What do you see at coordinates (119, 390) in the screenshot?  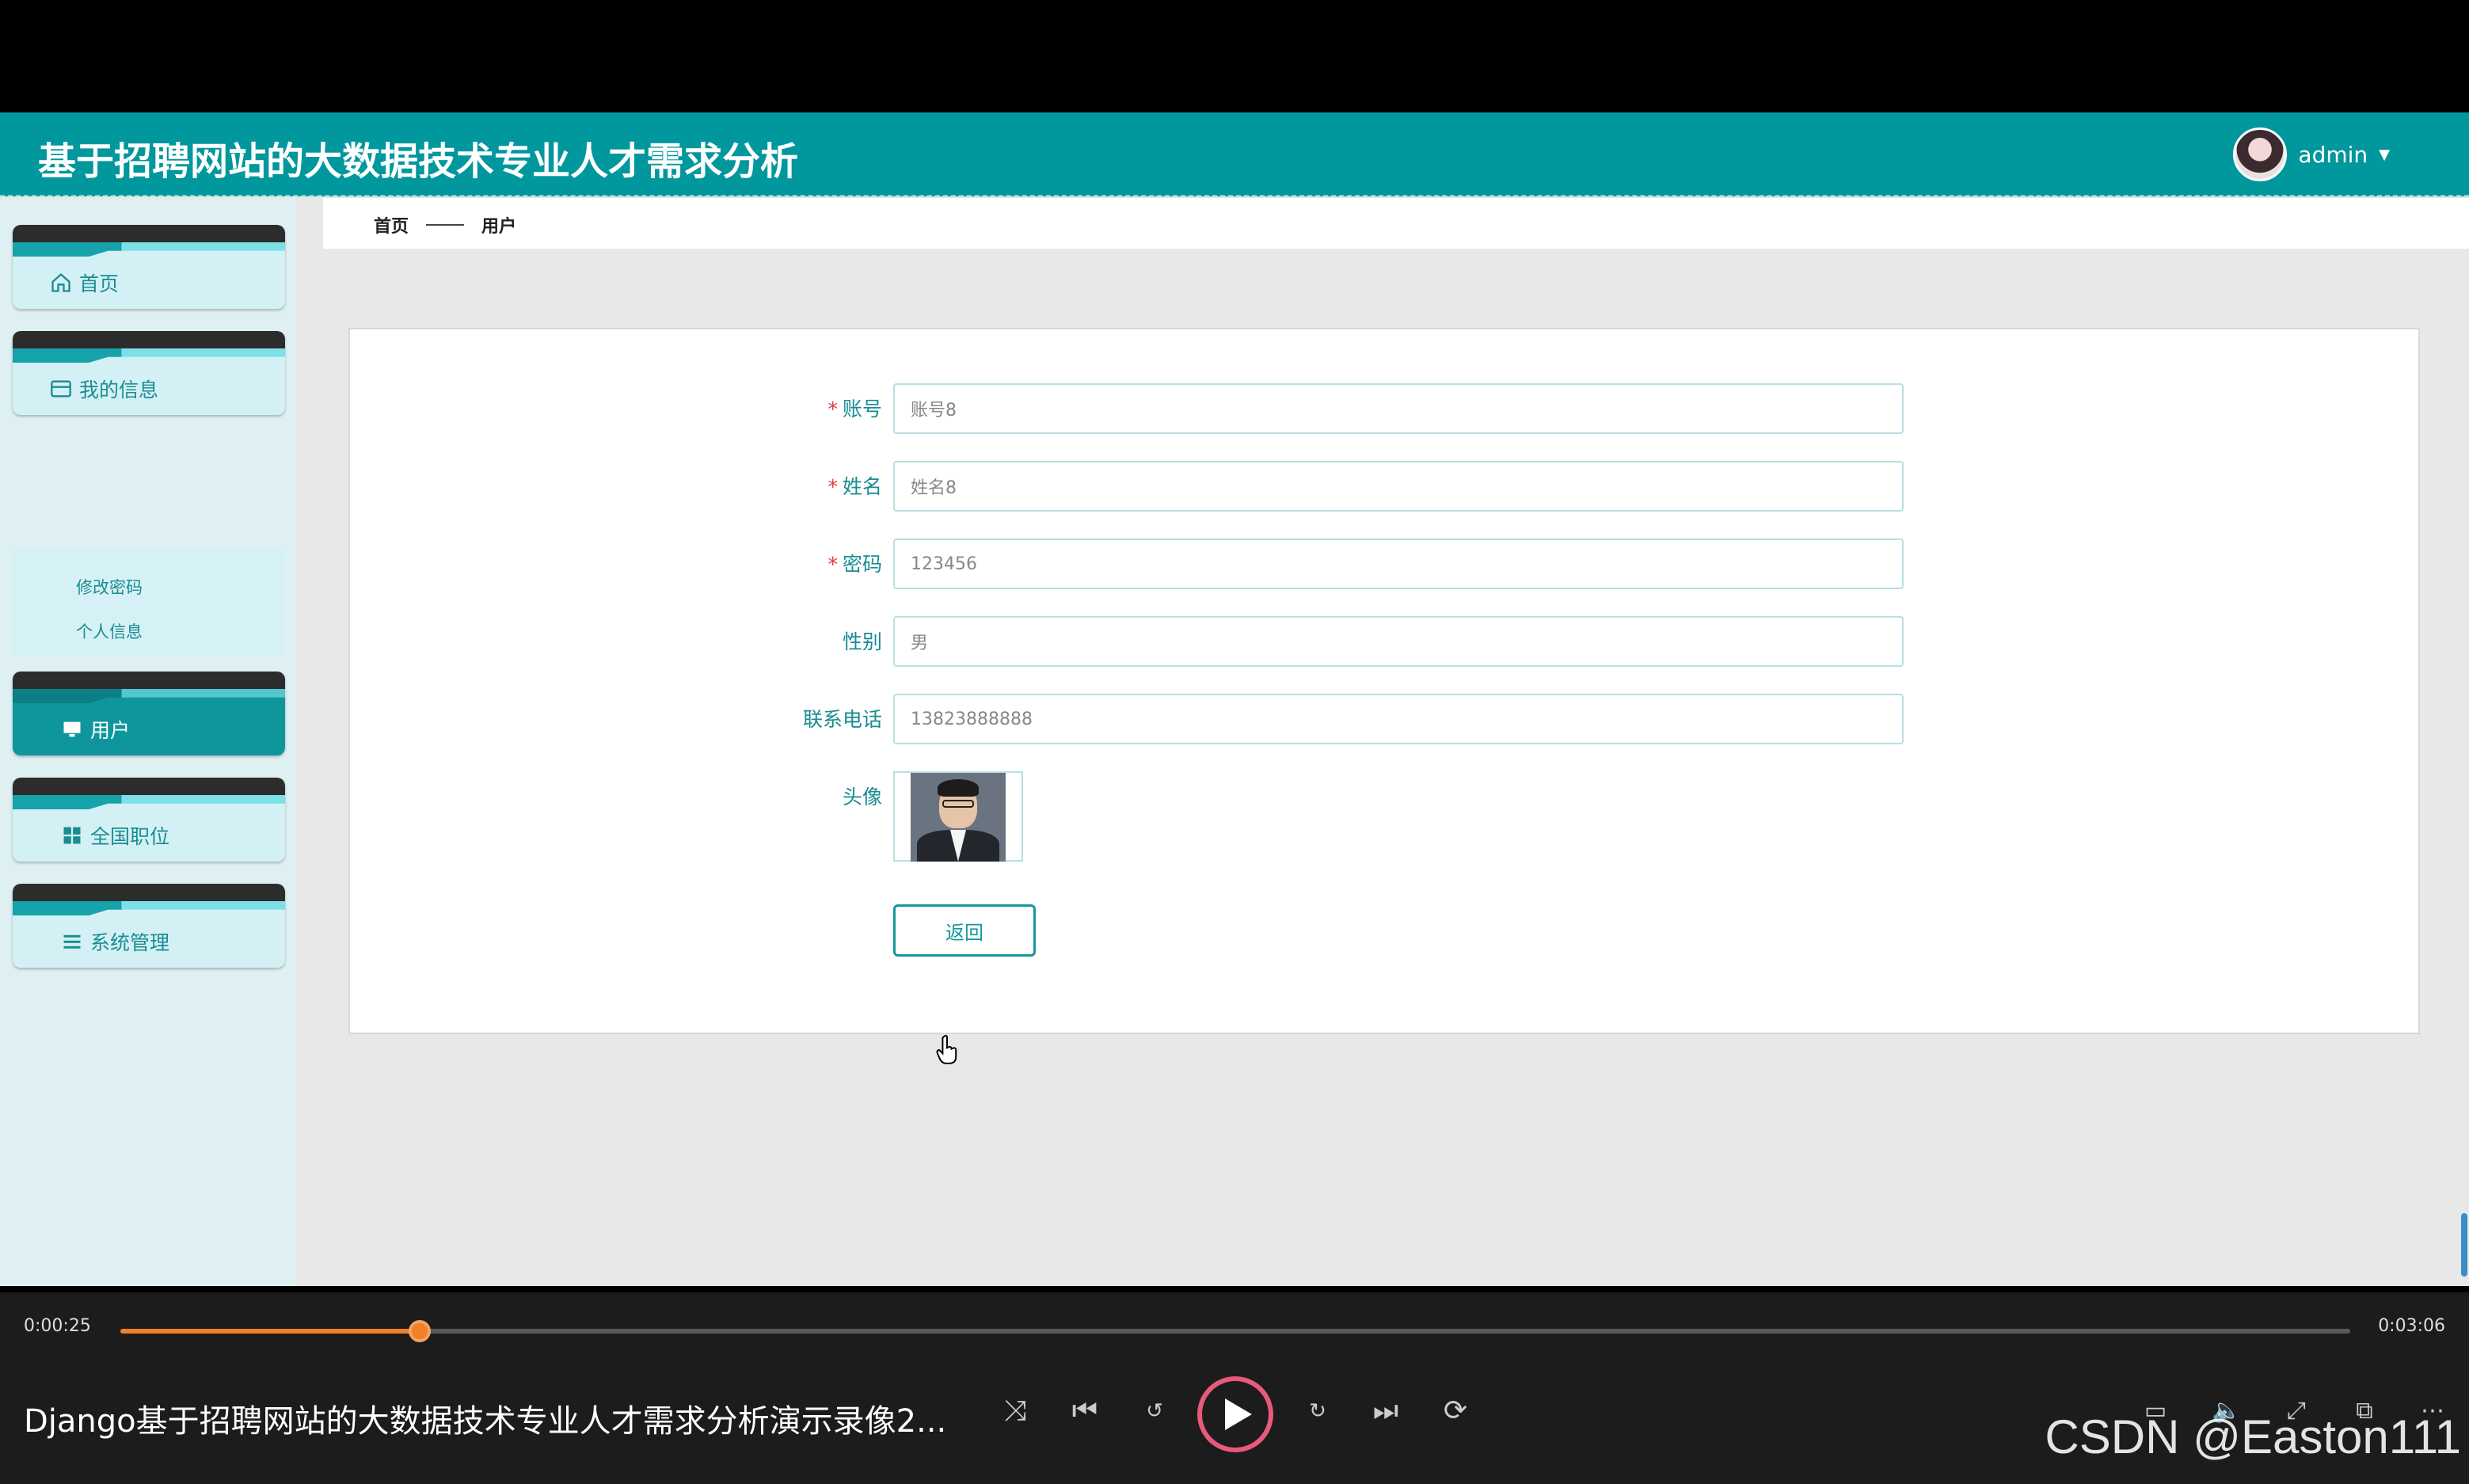 I see `sidebar-item-label: 我的信息` at bounding box center [119, 390].